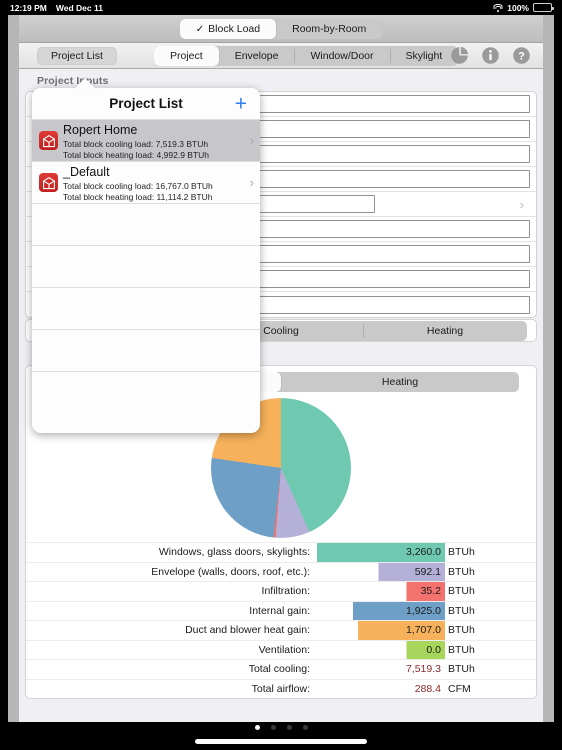 The width and height of the screenshot is (562, 750). Describe the element at coordinates (100, 129) in the screenshot. I see `popover-item-name: Ropert Home` at that location.